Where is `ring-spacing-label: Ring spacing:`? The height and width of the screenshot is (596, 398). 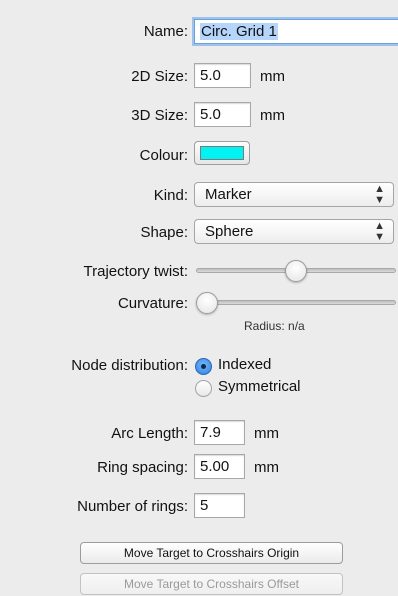
ring-spacing-label: Ring spacing: is located at coordinates (142, 467).